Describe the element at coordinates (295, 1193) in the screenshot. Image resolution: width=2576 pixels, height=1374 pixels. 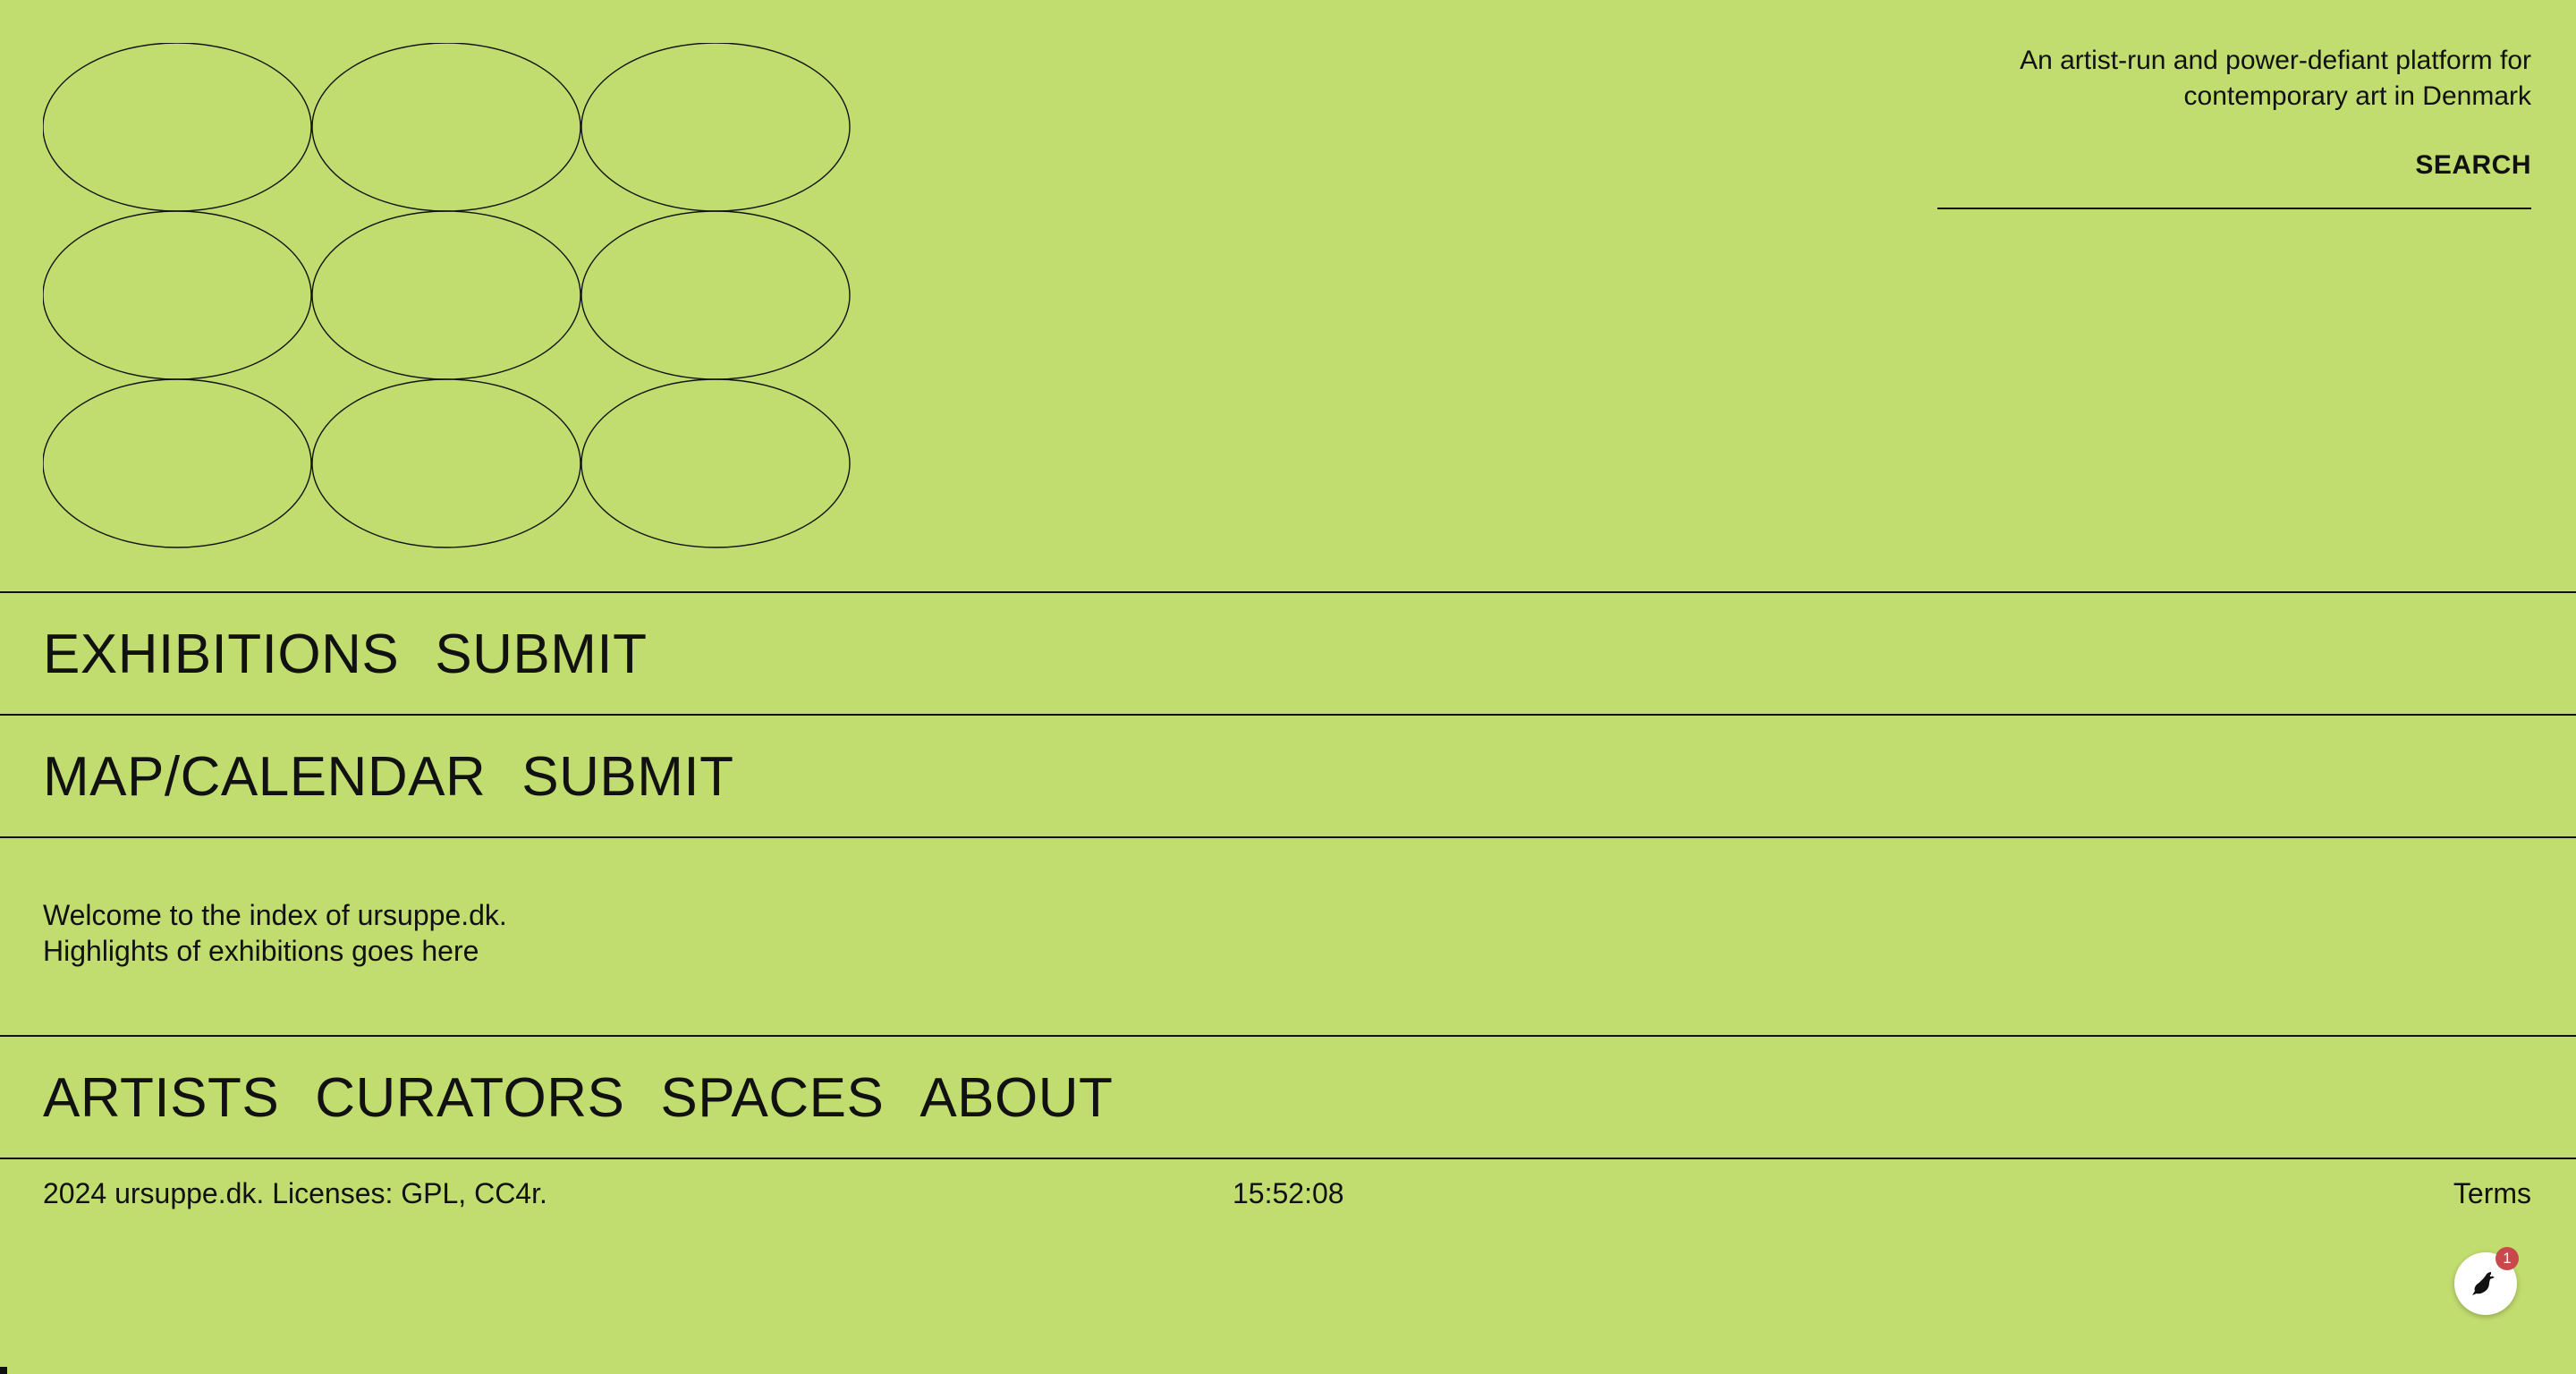
I see `footer-copyright: 2024 ursuppe.dk. Licenses: GPL, CC4r.` at that location.